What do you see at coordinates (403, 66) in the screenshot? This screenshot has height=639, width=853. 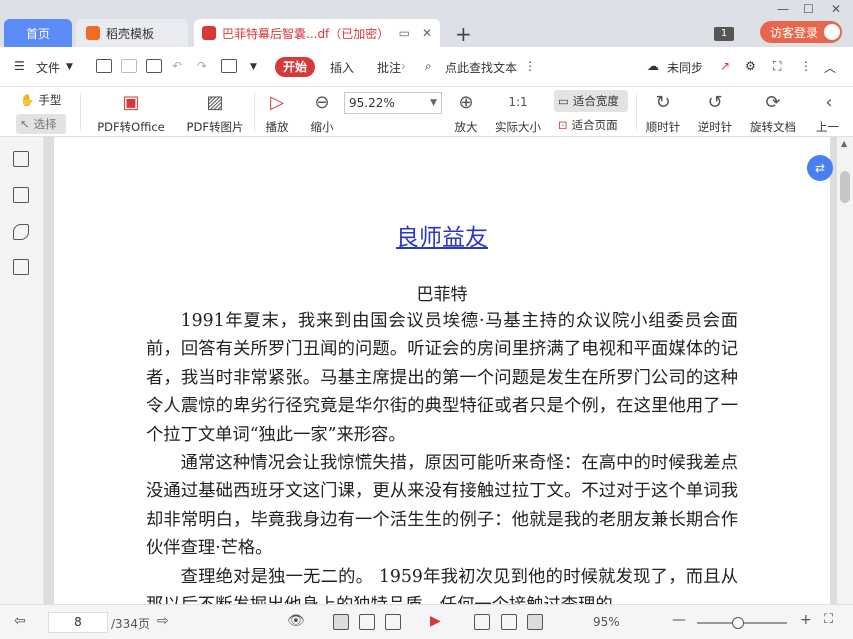 I see `chevron-right-icon: ›` at bounding box center [403, 66].